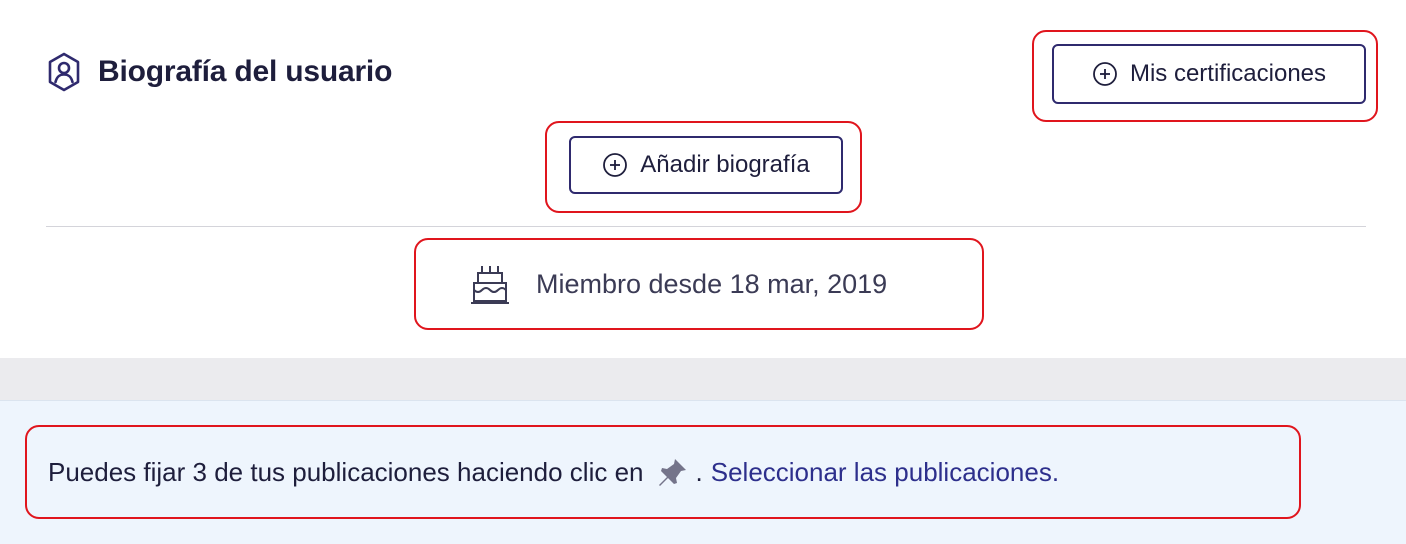 The image size is (1406, 544). Describe the element at coordinates (885, 472) in the screenshot. I see `select-posts-link: Seleccionar las publicaciones.` at that location.